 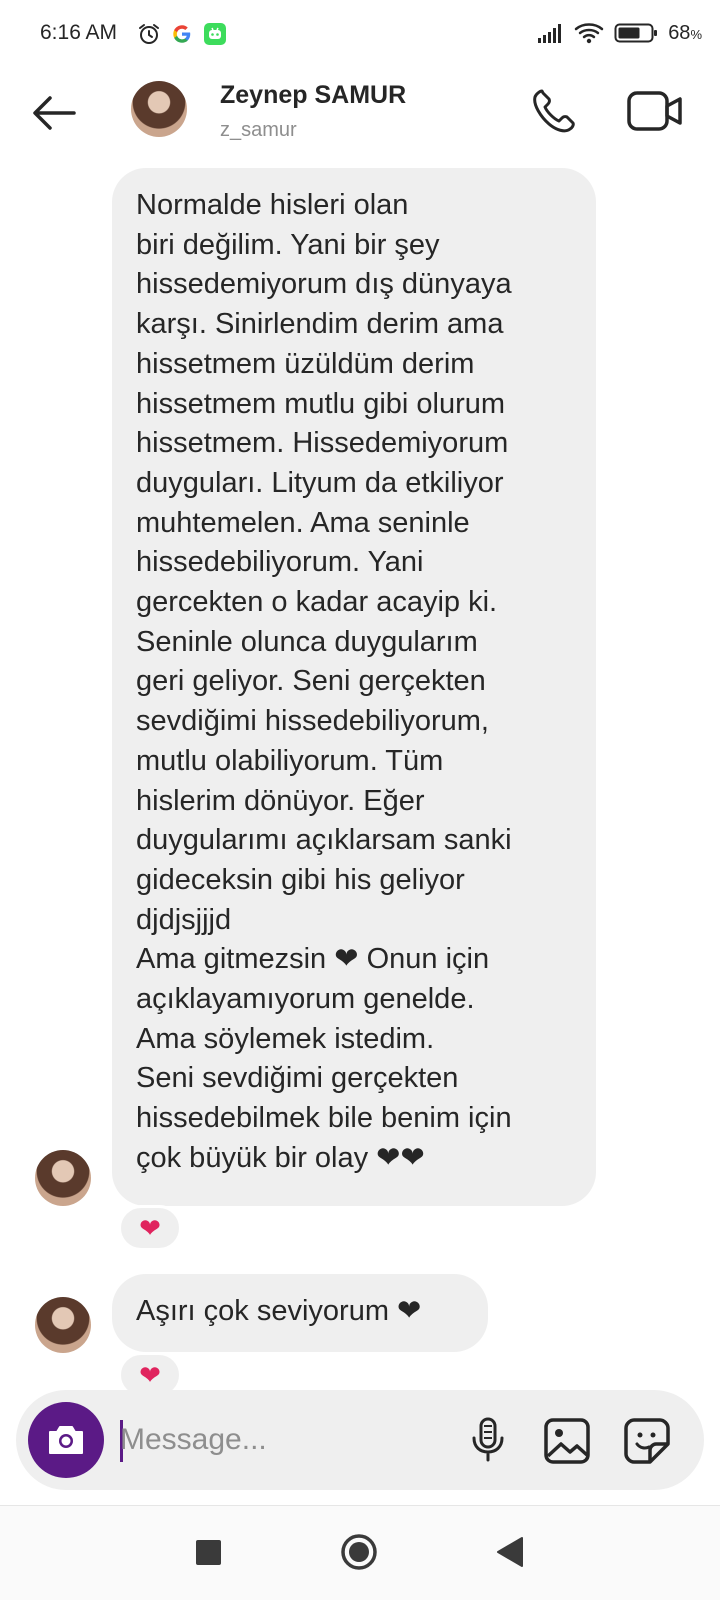 I want to click on chat-header: Zeynep SAMUR z_samur, so click(x=360, y=114).